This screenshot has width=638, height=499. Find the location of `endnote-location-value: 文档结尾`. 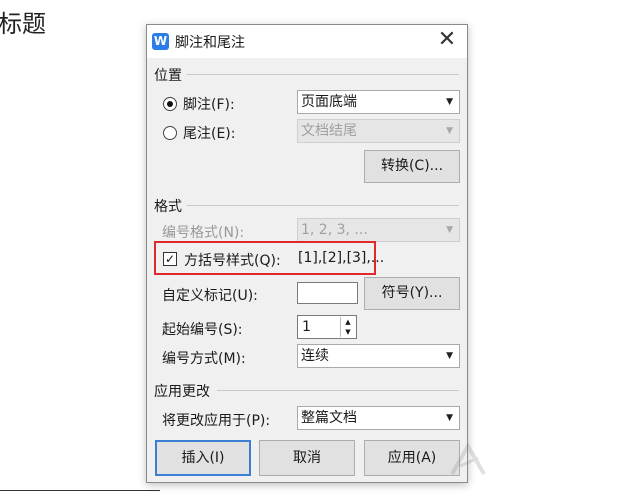

endnote-location-value: 文档结尾 is located at coordinates (329, 131).